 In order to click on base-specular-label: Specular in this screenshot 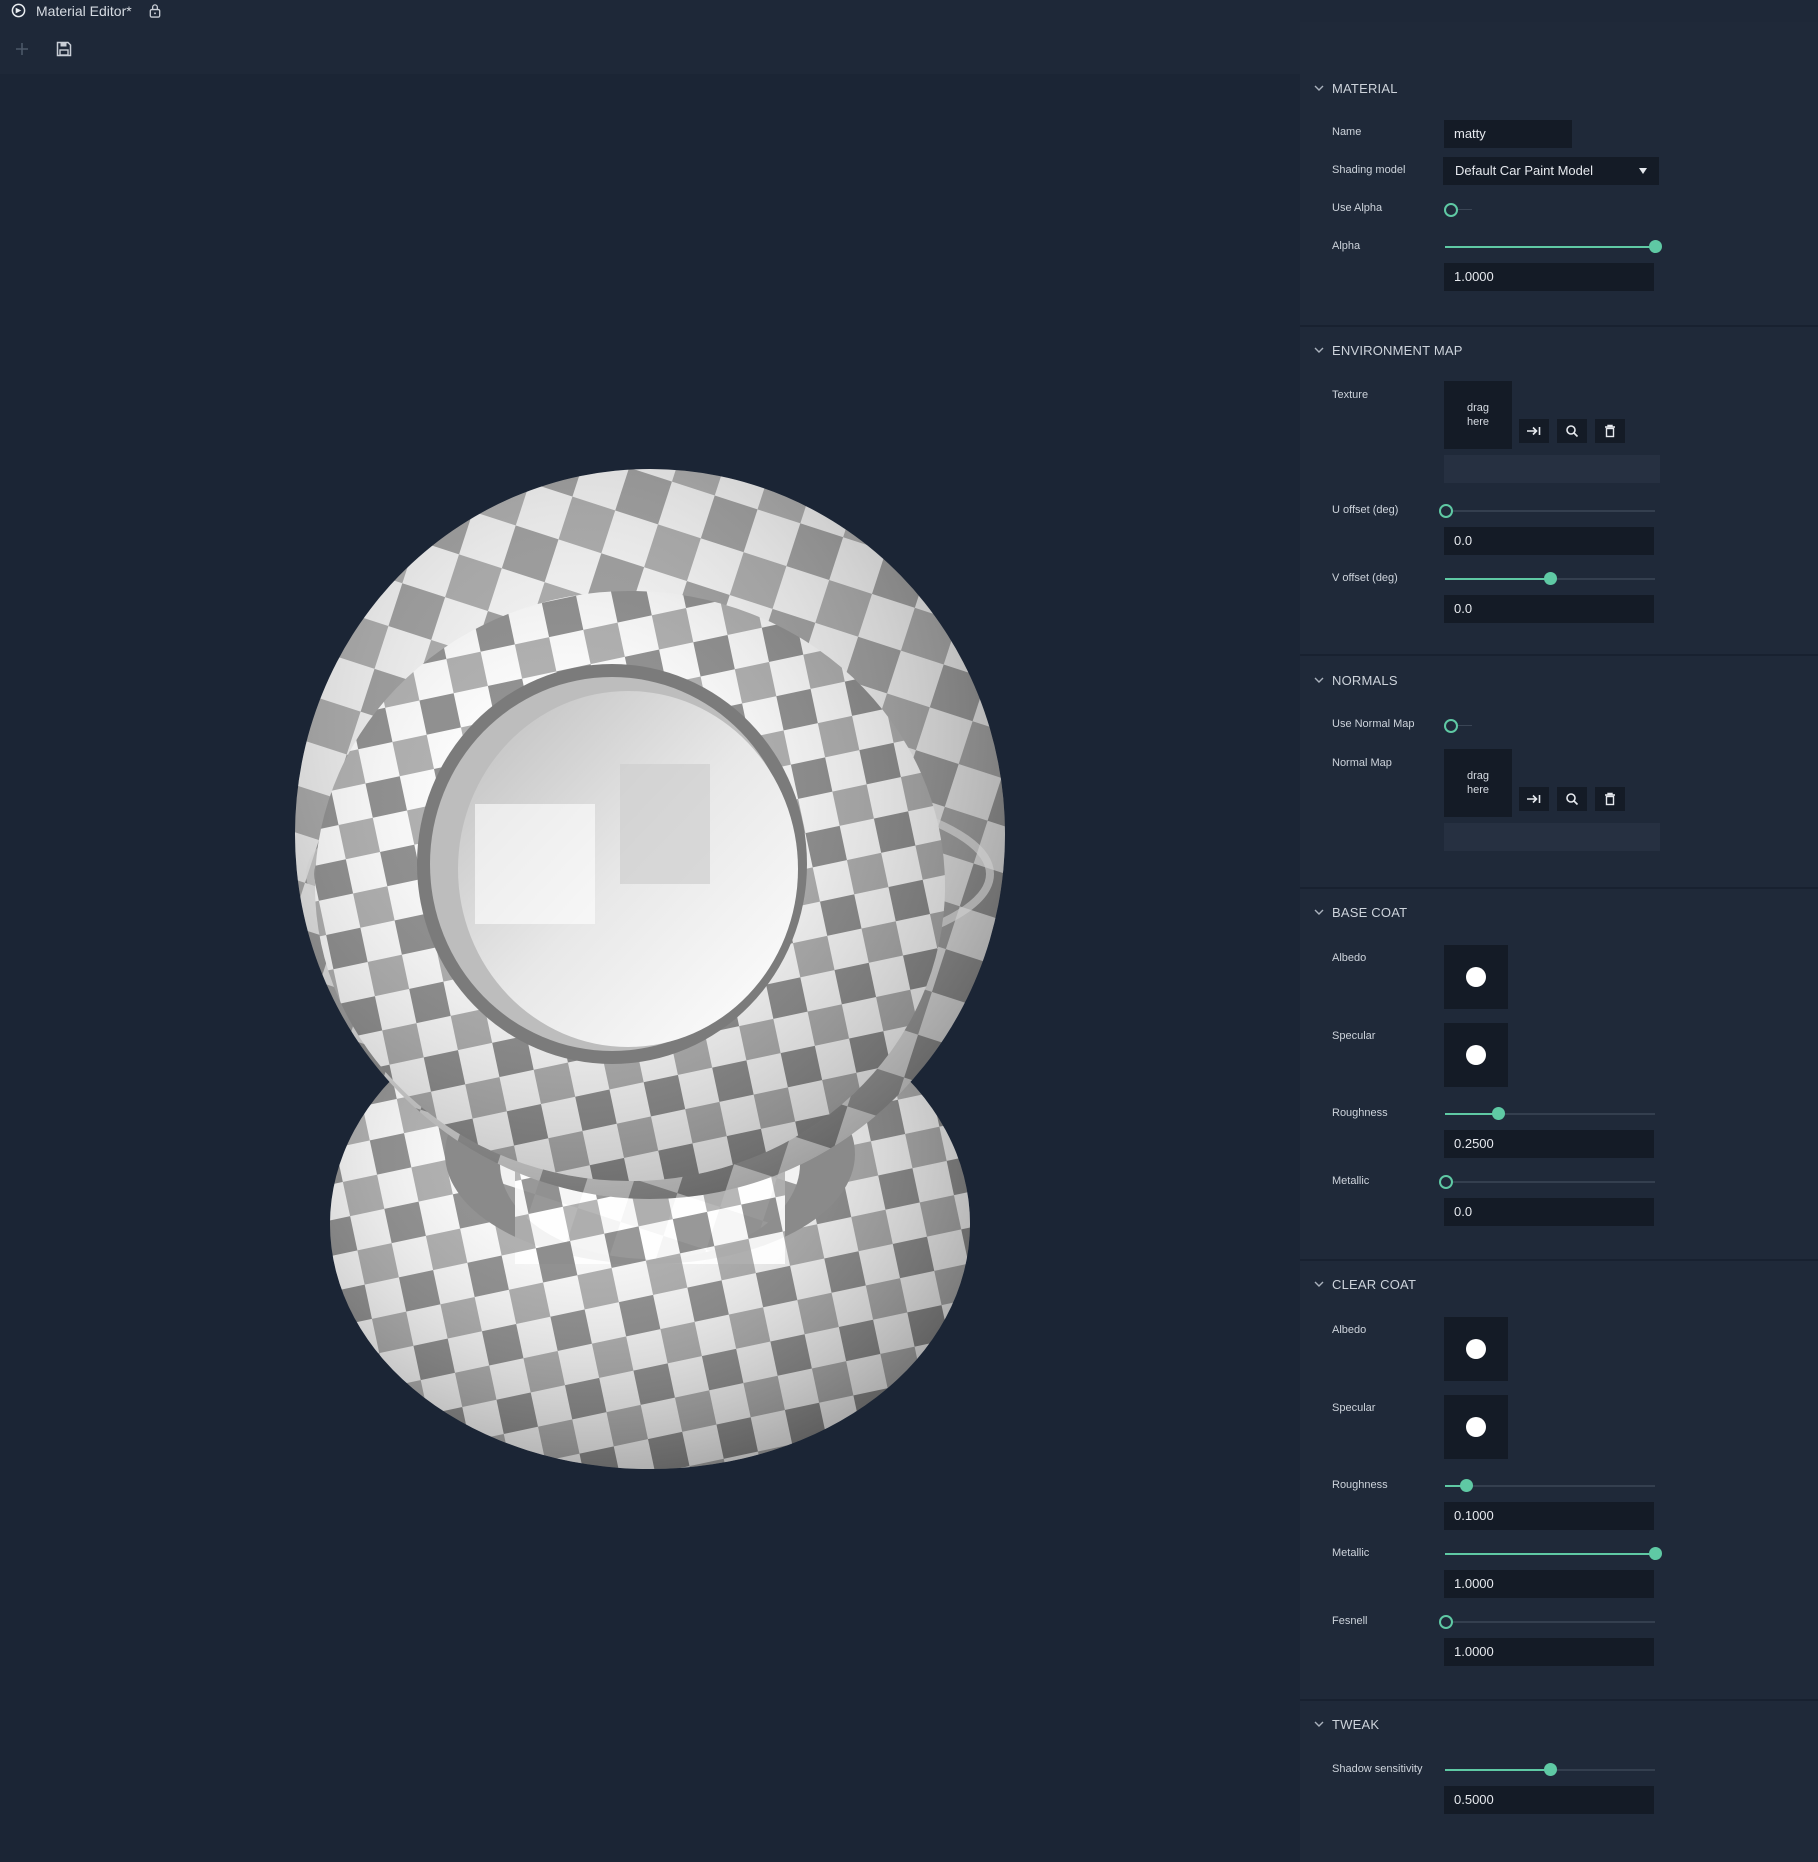, I will do `click(1354, 1036)`.